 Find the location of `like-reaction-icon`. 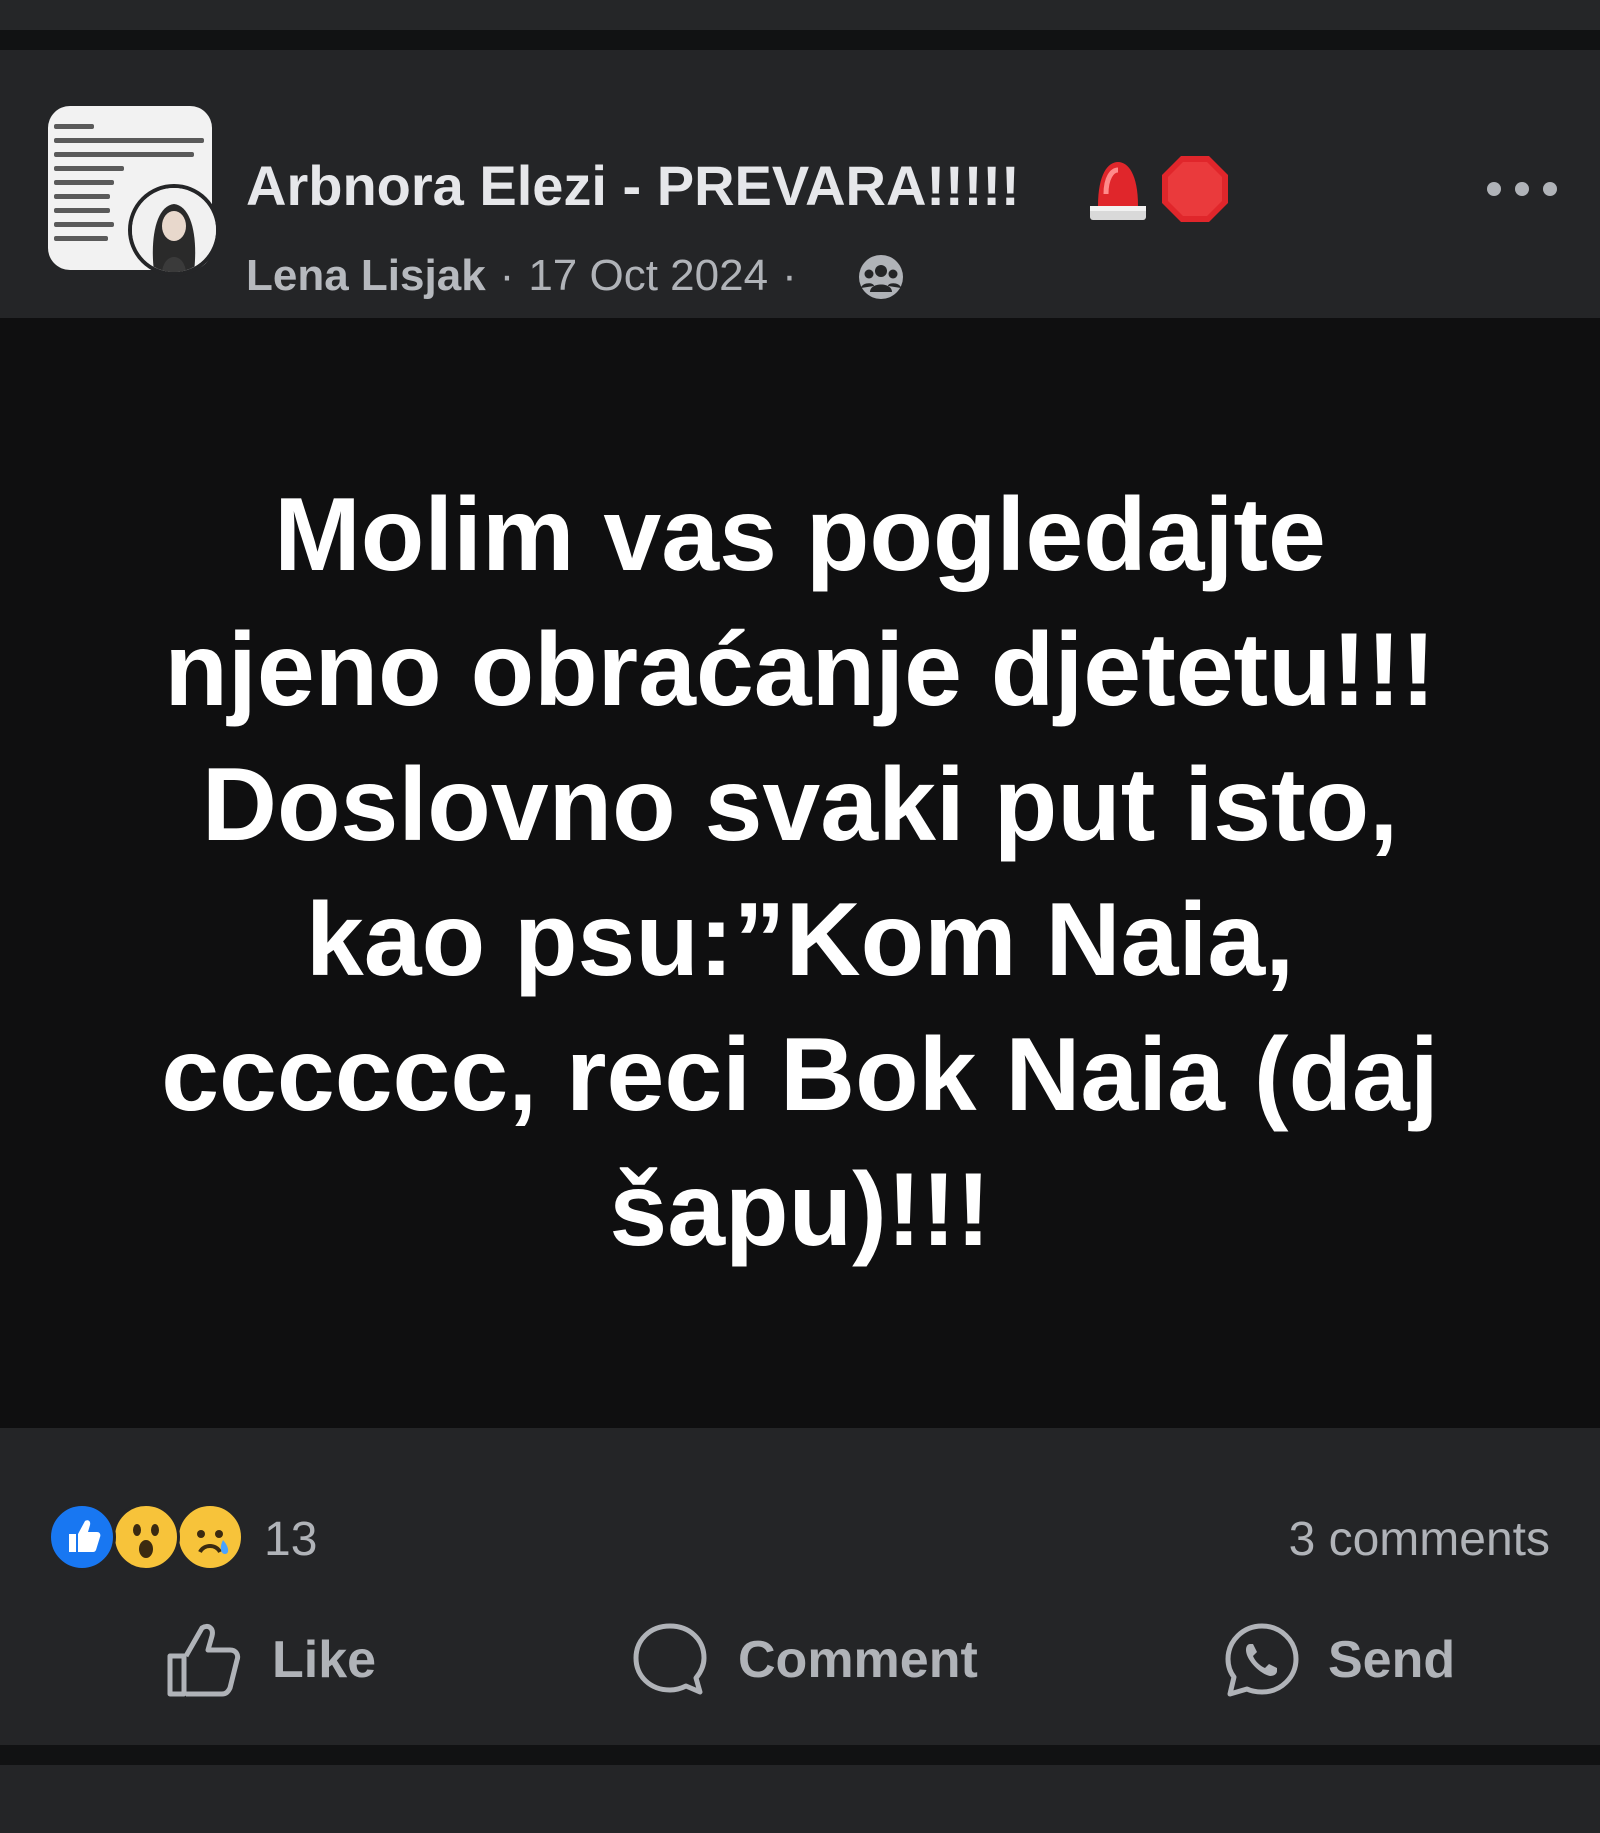

like-reaction-icon is located at coordinates (82, 1537).